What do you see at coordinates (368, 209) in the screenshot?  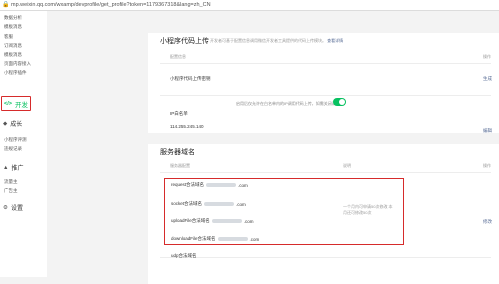 I see `domain-quota-note: 一个月内可申请50次修改 本月还可修改50次` at bounding box center [368, 209].